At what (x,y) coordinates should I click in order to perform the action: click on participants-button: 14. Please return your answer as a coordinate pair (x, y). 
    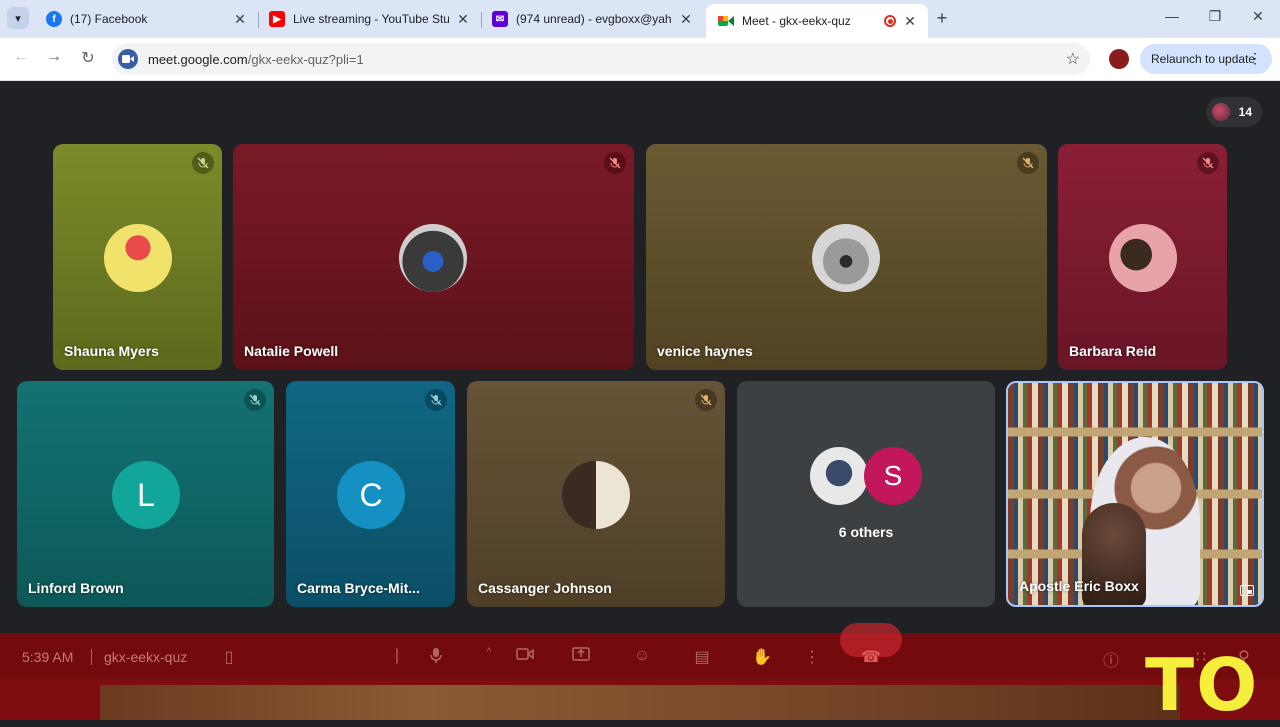
    Looking at the image, I should click on (1234, 112).